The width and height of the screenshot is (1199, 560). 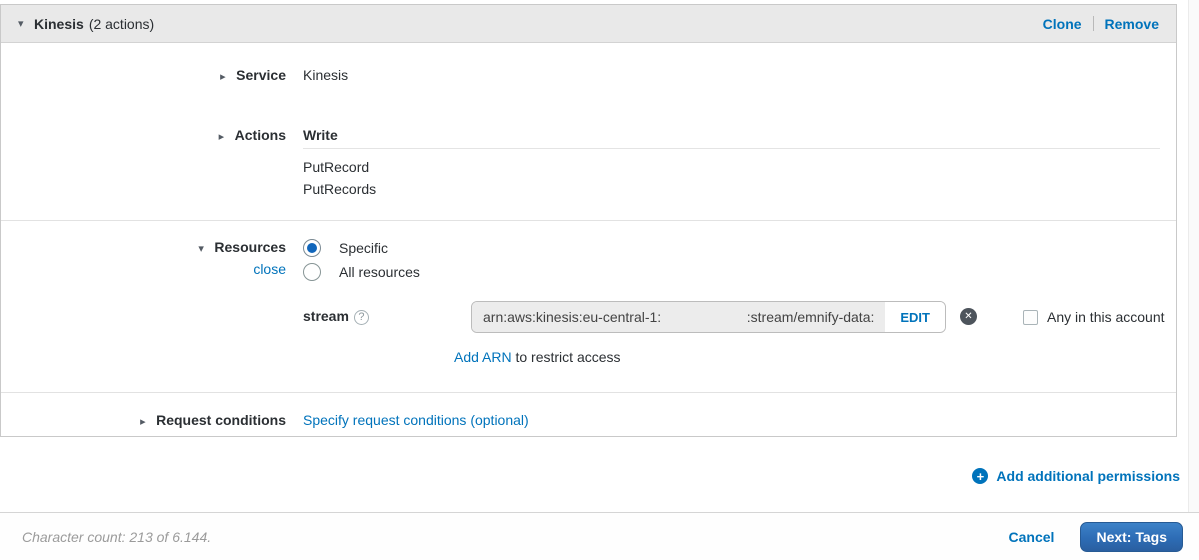 What do you see at coordinates (968, 316) in the screenshot?
I see `remove-arn-icon: ✕` at bounding box center [968, 316].